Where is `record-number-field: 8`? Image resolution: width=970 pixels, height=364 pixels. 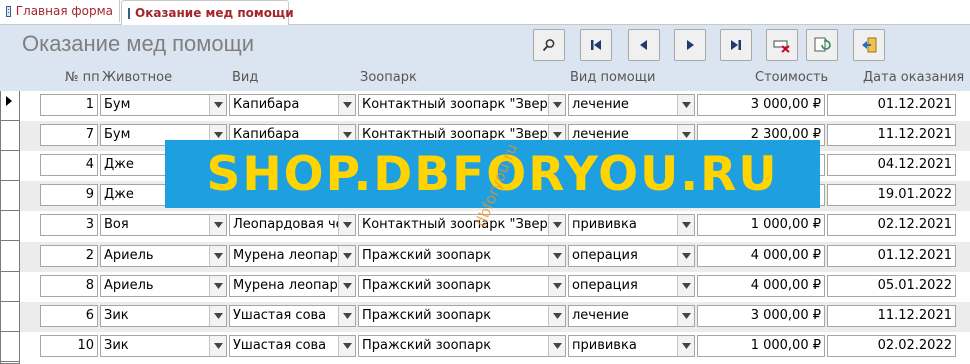 record-number-field: 8 is located at coordinates (69, 286).